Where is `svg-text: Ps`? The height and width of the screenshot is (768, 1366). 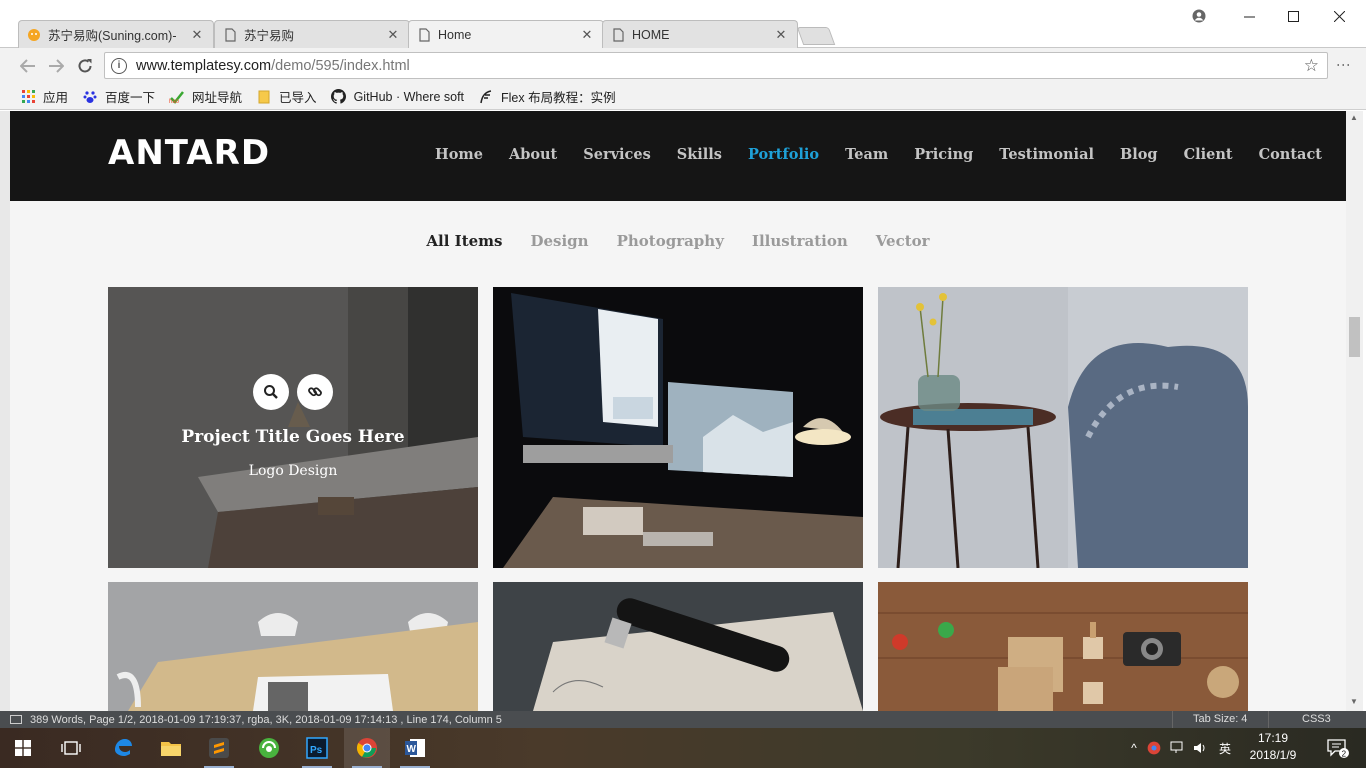
svg-text: Ps is located at coordinates (316, 750).